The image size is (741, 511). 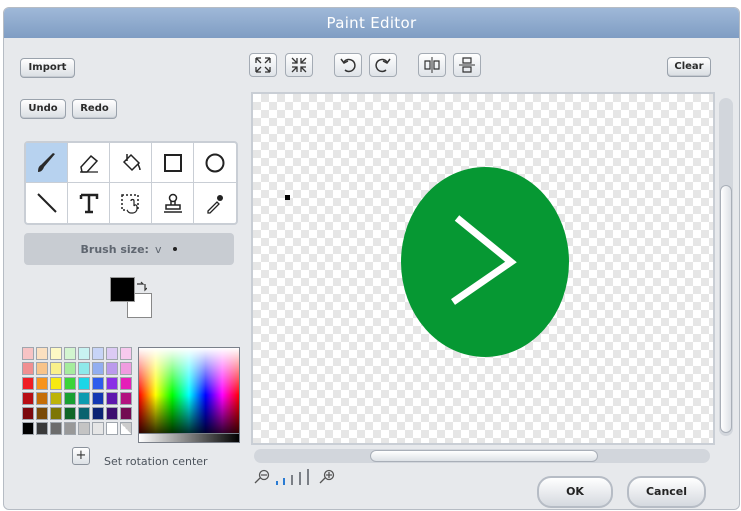 I want to click on vertical-scrollbar, so click(x=726, y=267).